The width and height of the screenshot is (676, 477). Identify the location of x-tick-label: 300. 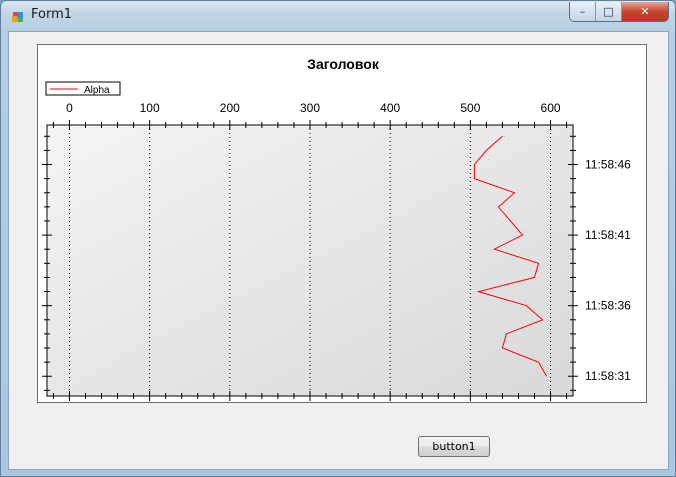
(310, 108).